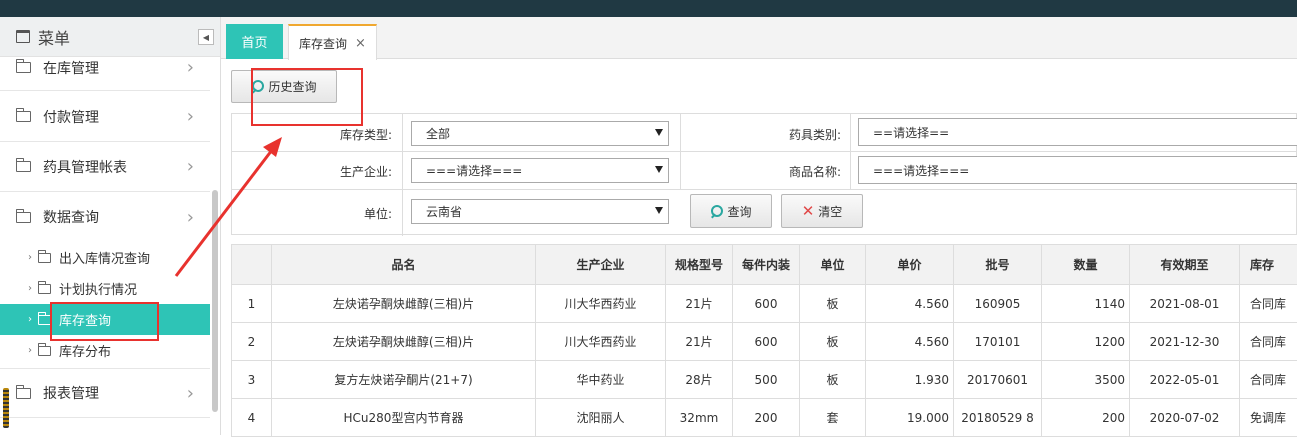 Image resolution: width=1297 pixels, height=437 pixels. I want to click on table-cell: 1140, so click(1086, 304).